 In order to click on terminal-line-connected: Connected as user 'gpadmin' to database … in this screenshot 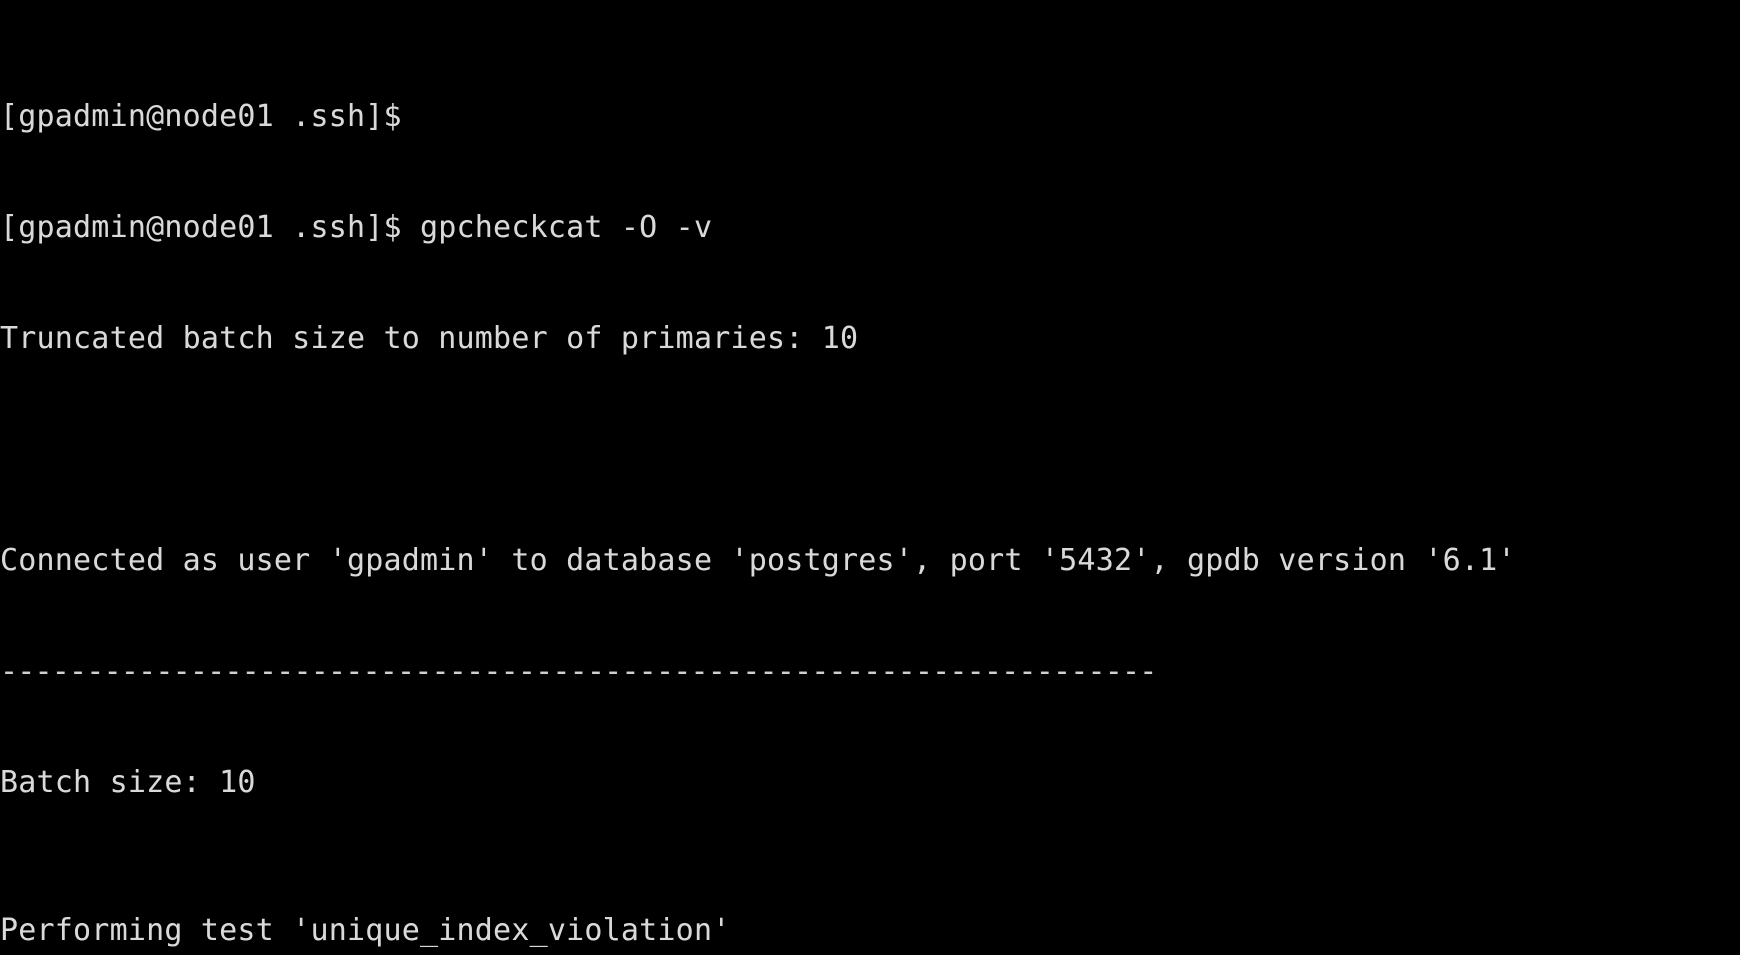, I will do `click(758, 560)`.